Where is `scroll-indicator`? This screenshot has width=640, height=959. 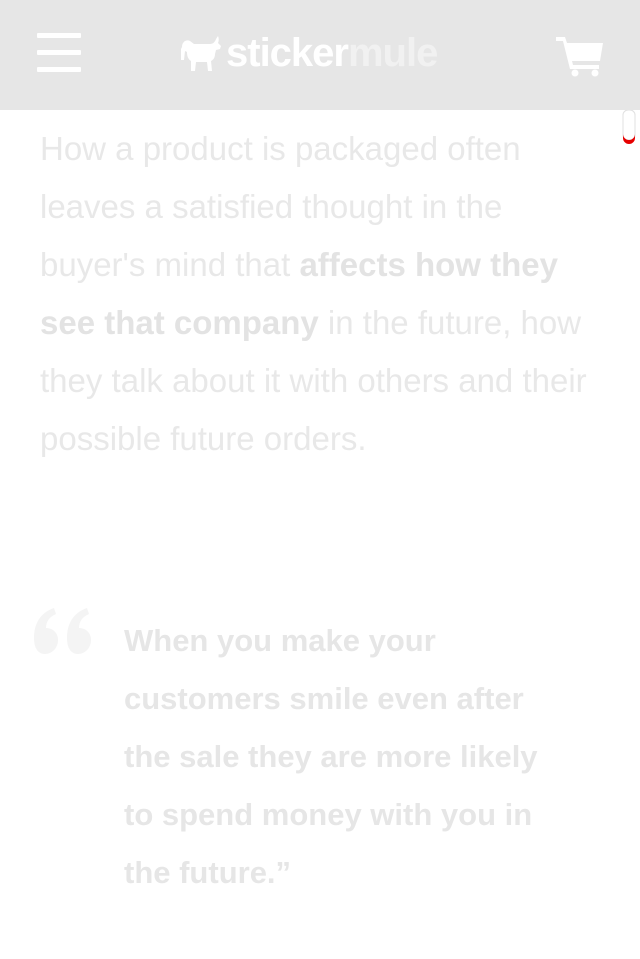 scroll-indicator is located at coordinates (629, 127).